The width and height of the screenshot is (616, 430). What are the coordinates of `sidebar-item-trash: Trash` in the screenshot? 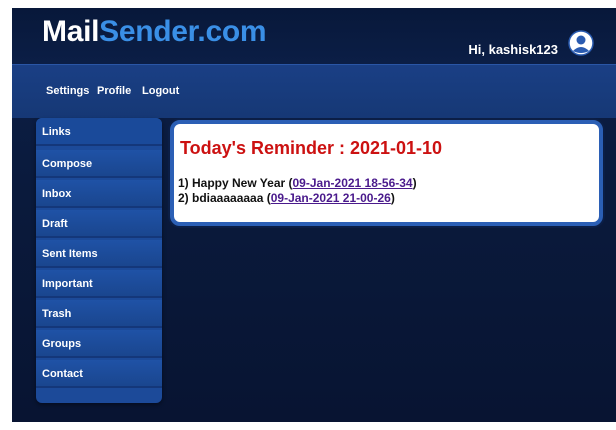 It's located at (99, 314).